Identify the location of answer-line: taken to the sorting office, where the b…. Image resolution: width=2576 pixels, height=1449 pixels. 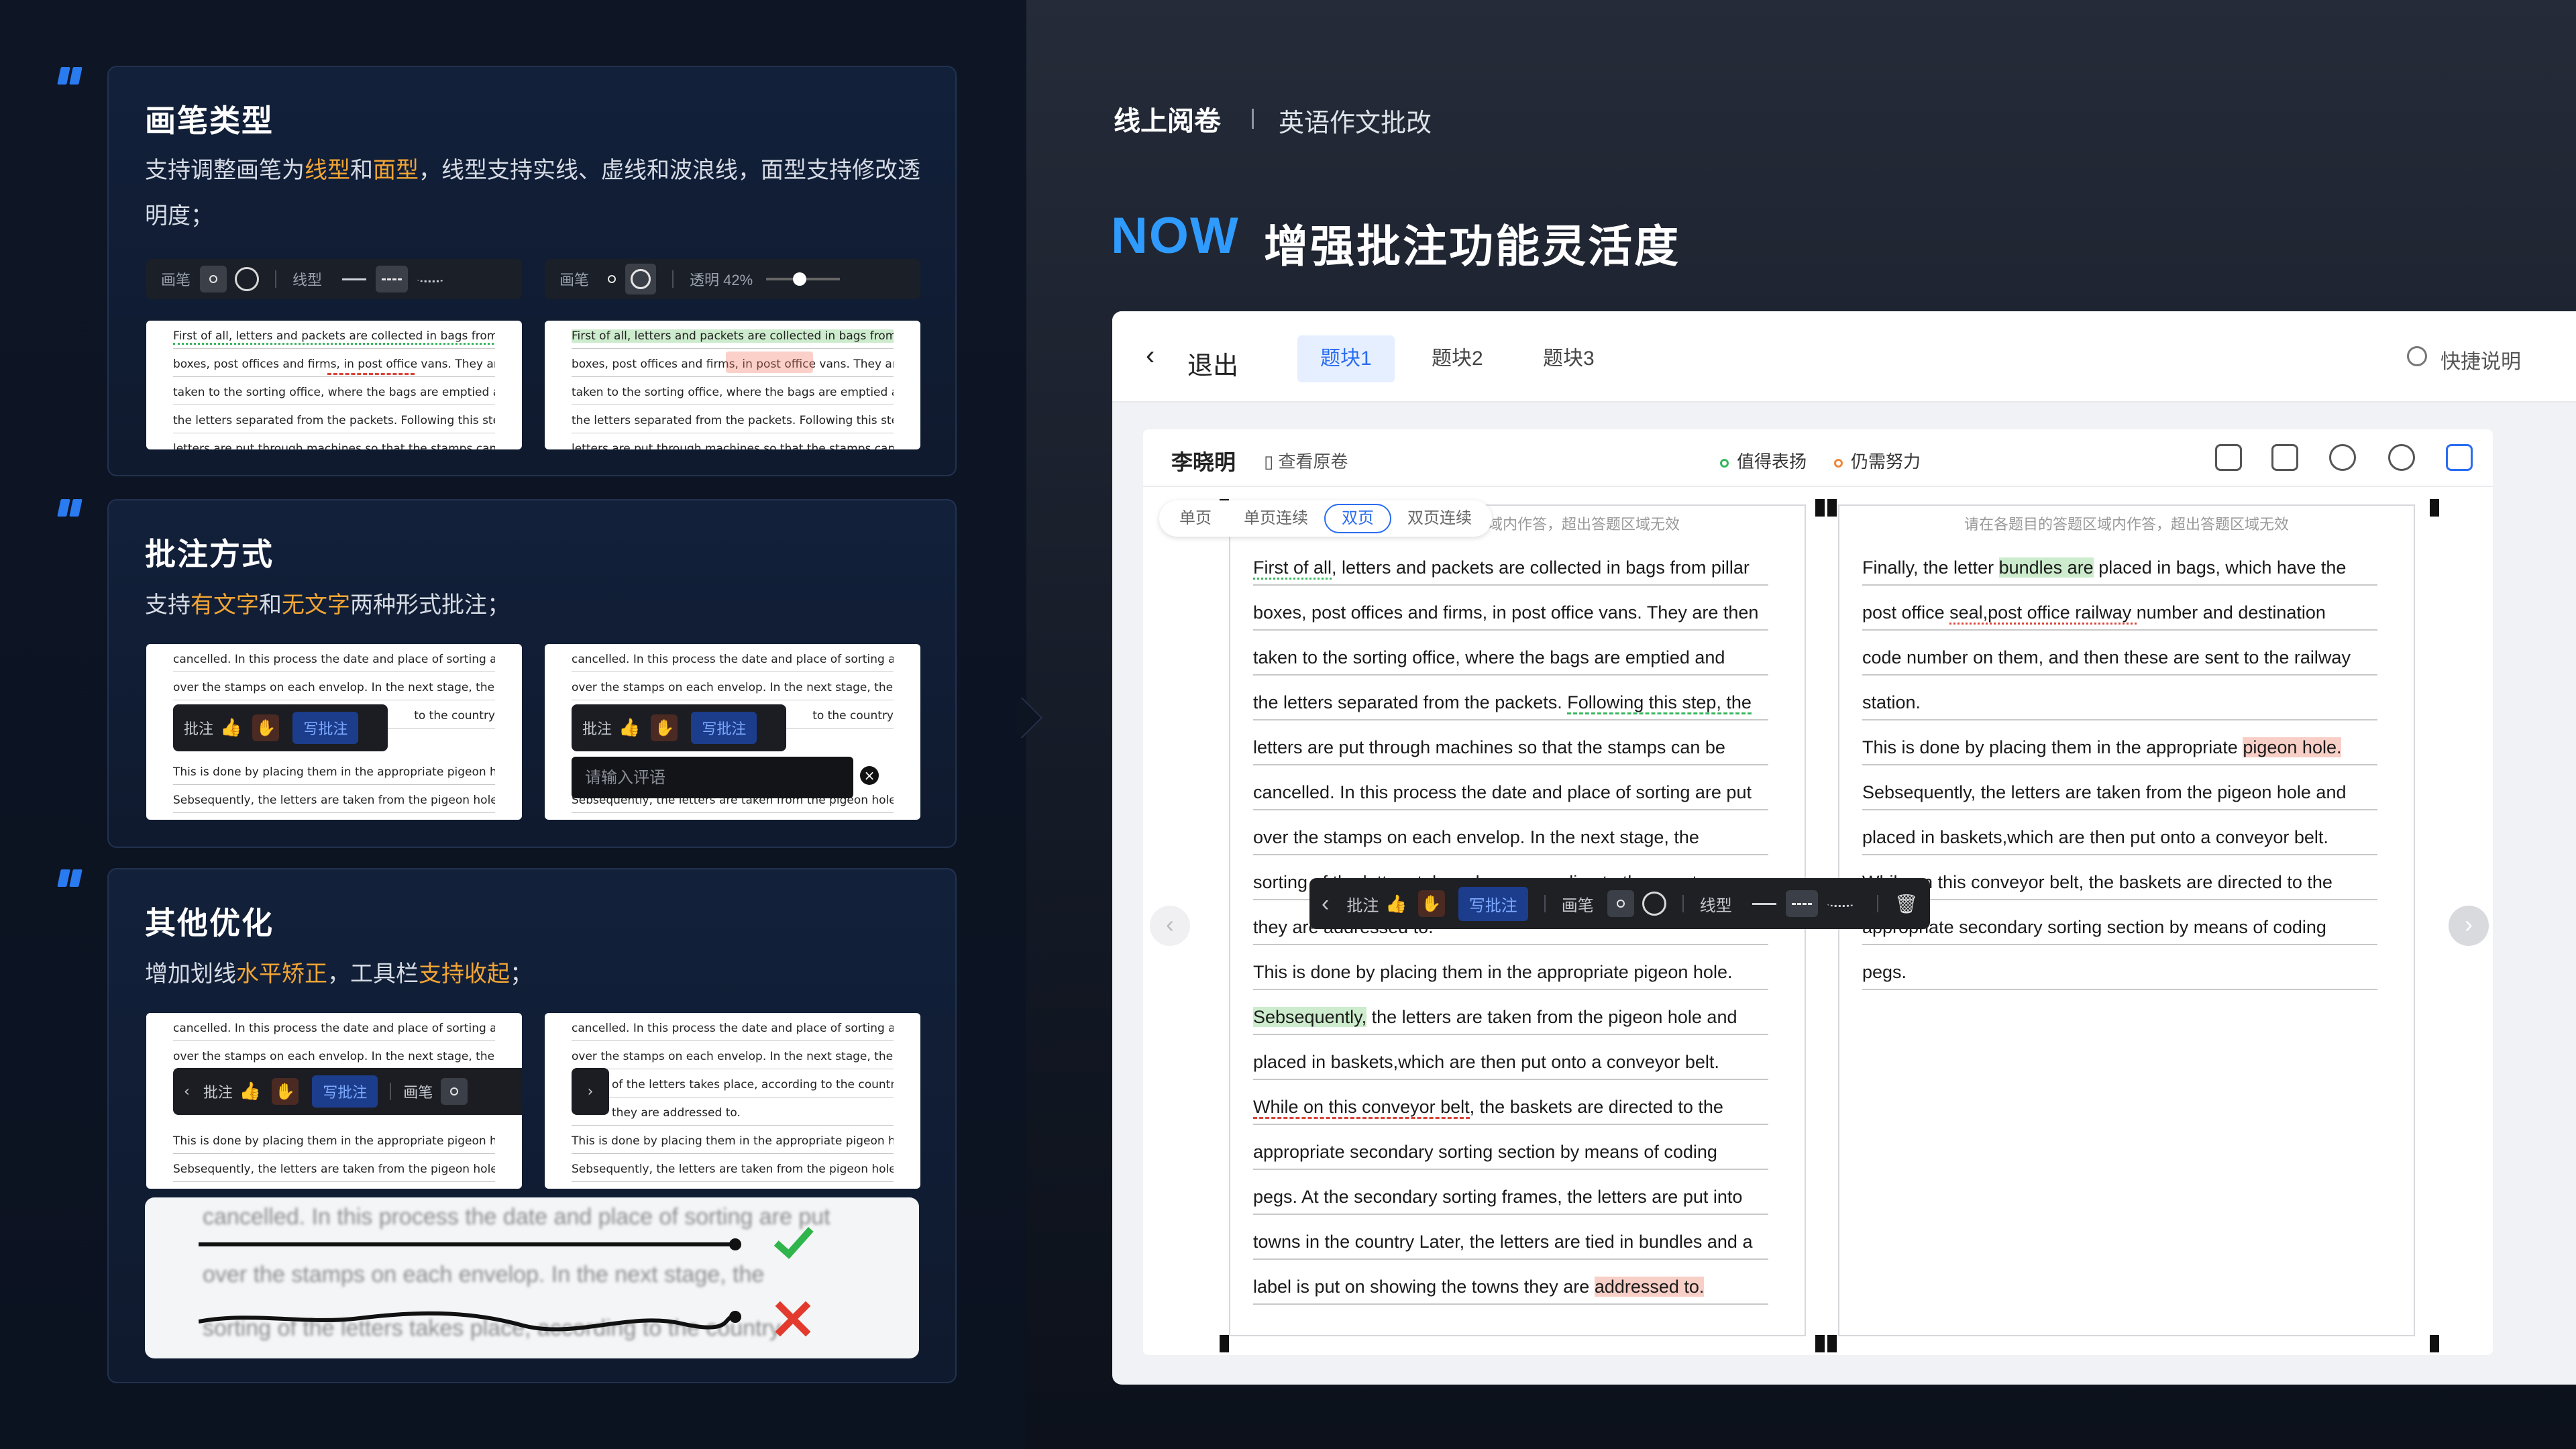
(1510, 653).